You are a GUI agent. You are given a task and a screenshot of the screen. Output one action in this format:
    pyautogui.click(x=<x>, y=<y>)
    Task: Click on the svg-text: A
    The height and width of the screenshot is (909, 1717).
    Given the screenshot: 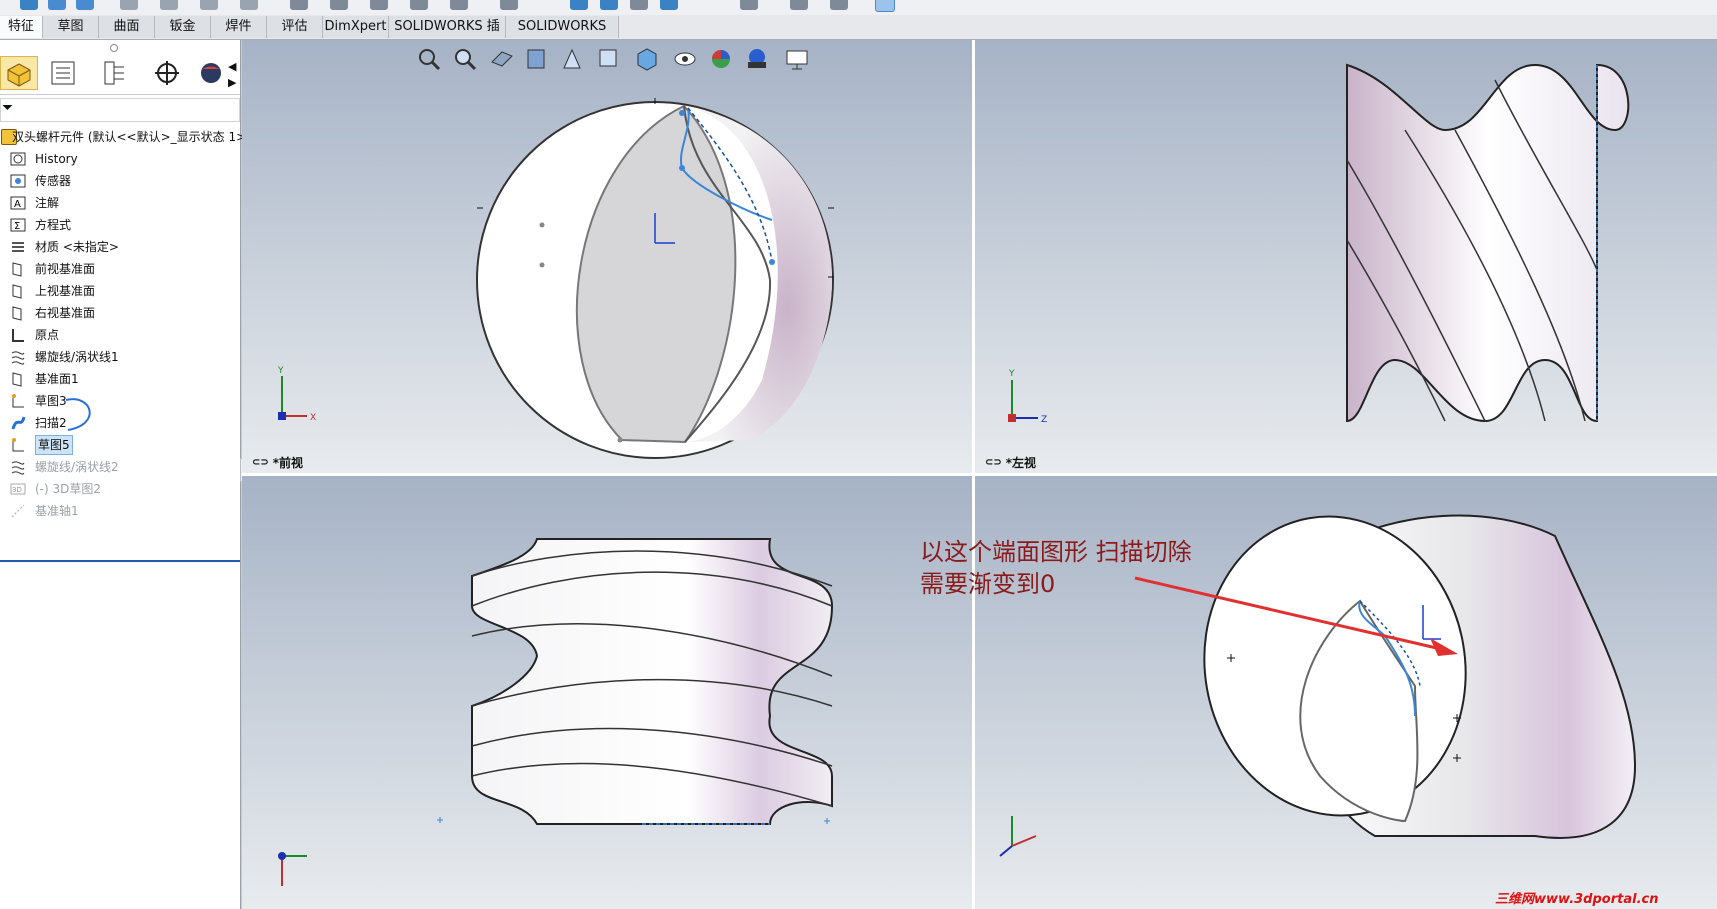 What is the action you would take?
    pyautogui.click(x=17, y=204)
    